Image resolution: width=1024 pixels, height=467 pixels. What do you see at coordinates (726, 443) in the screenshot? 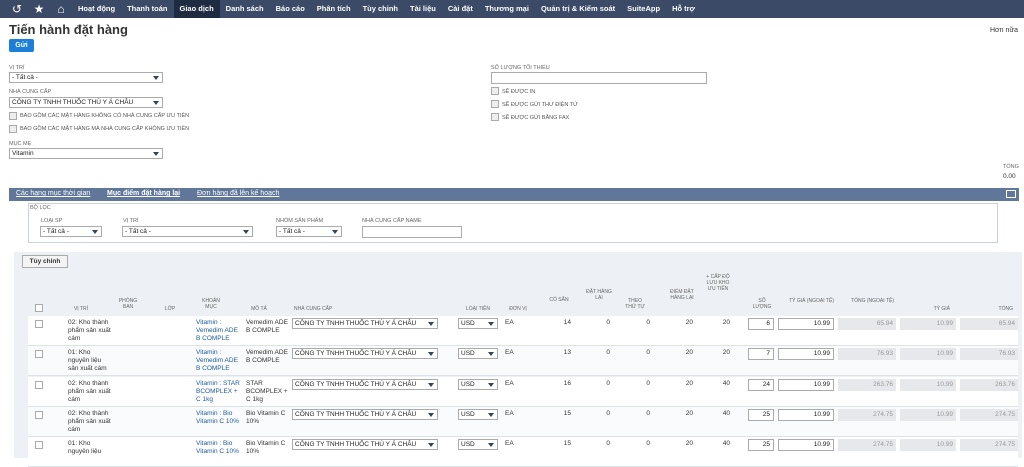
I see `row-preferred-level: 40` at bounding box center [726, 443].